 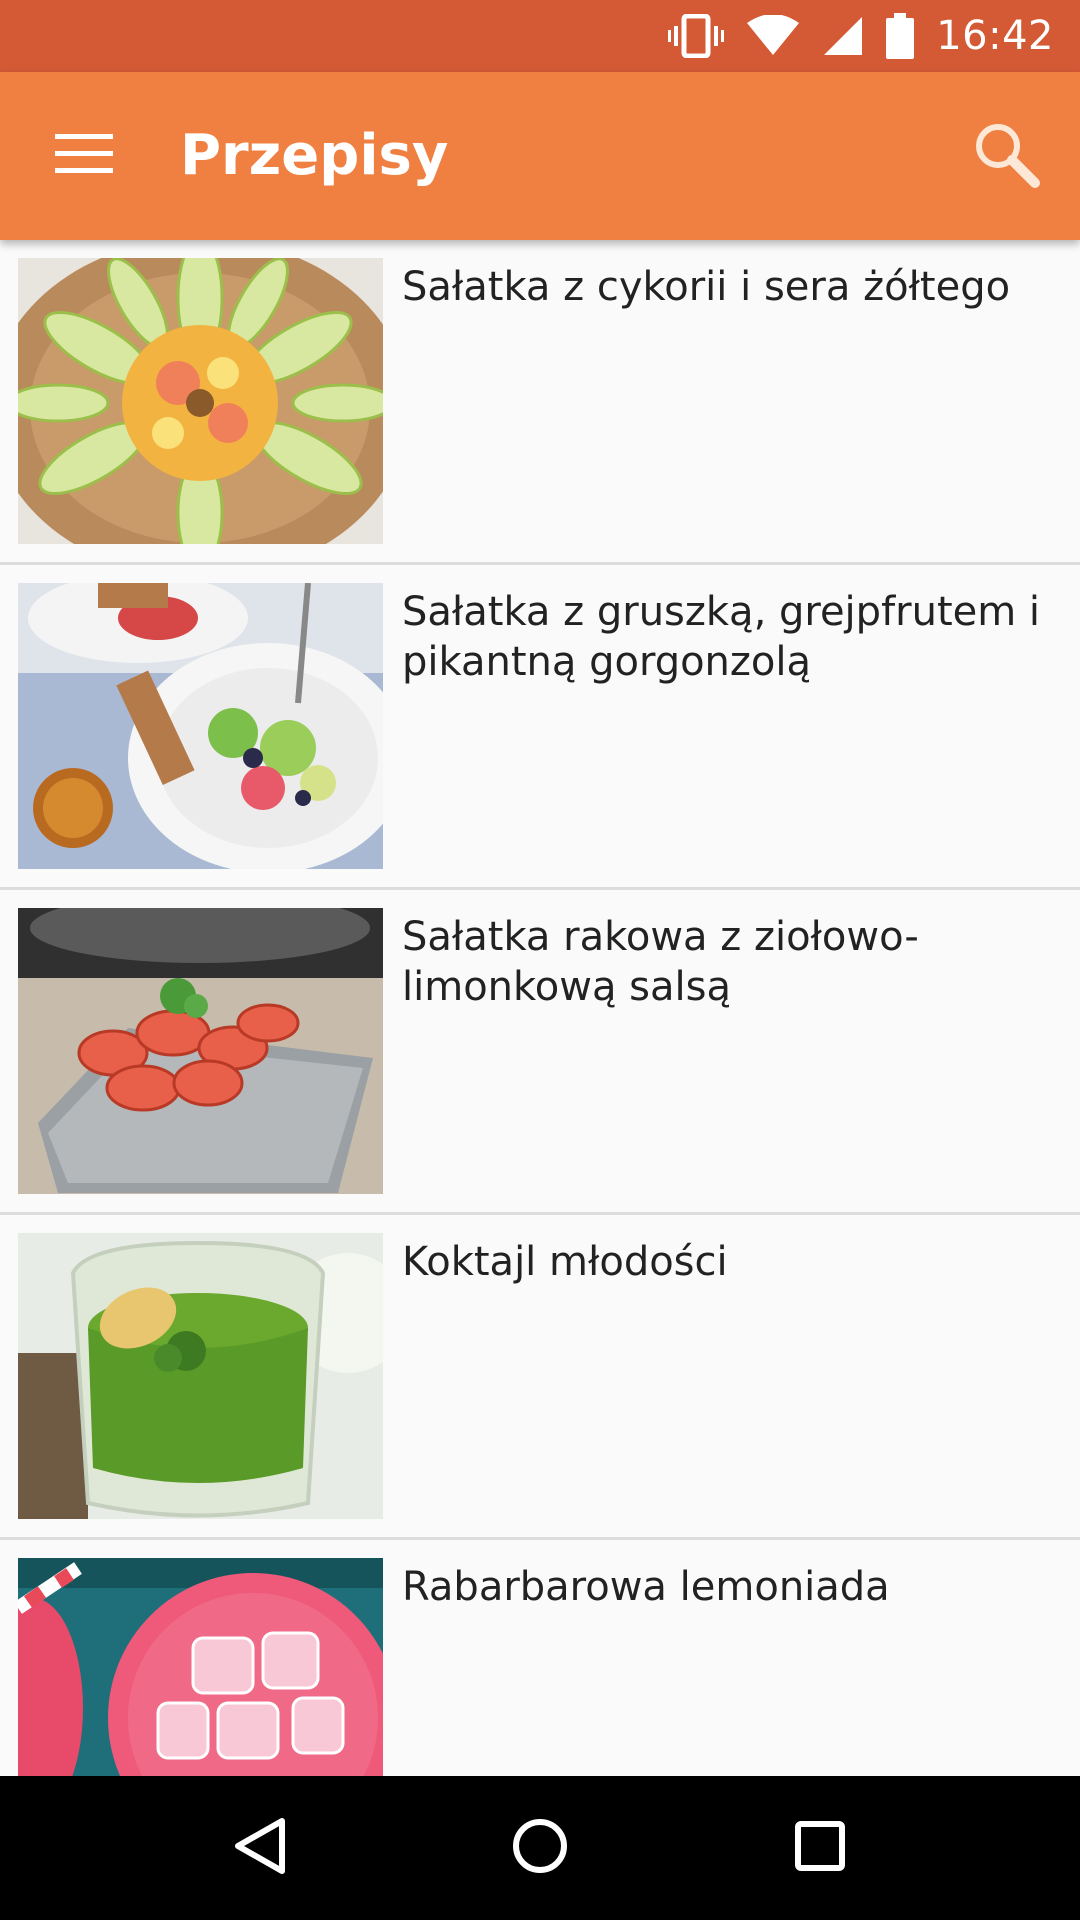 What do you see at coordinates (995, 36) in the screenshot?
I see `status-time: 16:42` at bounding box center [995, 36].